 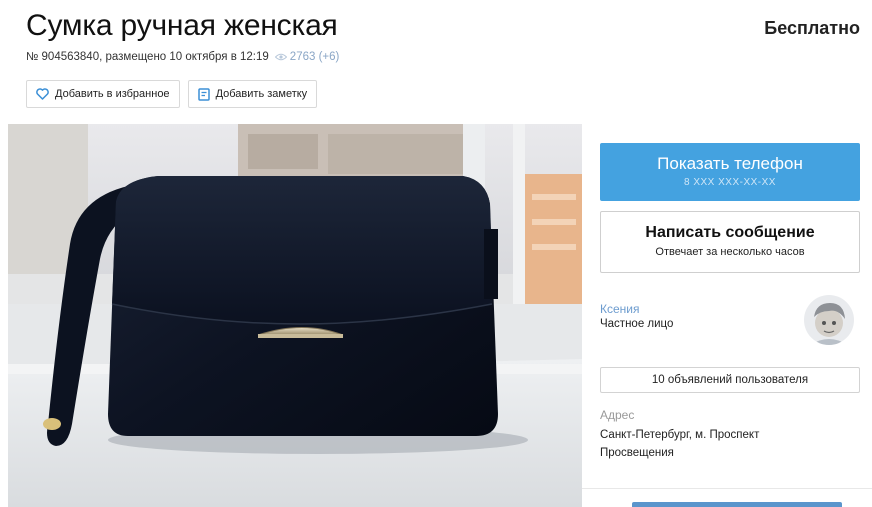 I want to click on add-note-button: Добавить заметку, so click(x=252, y=94).